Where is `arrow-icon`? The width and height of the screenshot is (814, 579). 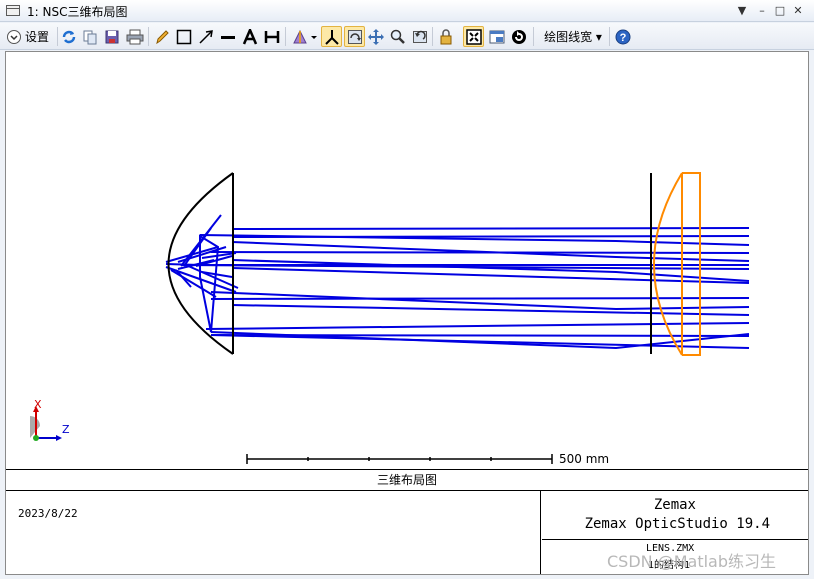
arrow-icon is located at coordinates (206, 36).